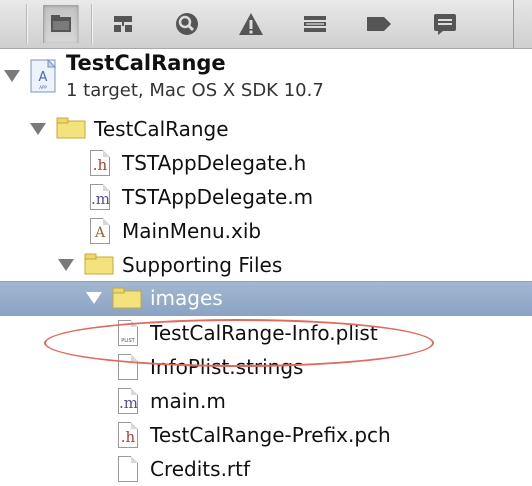  What do you see at coordinates (128, 367) in the screenshot?
I see `strings-file-icon` at bounding box center [128, 367].